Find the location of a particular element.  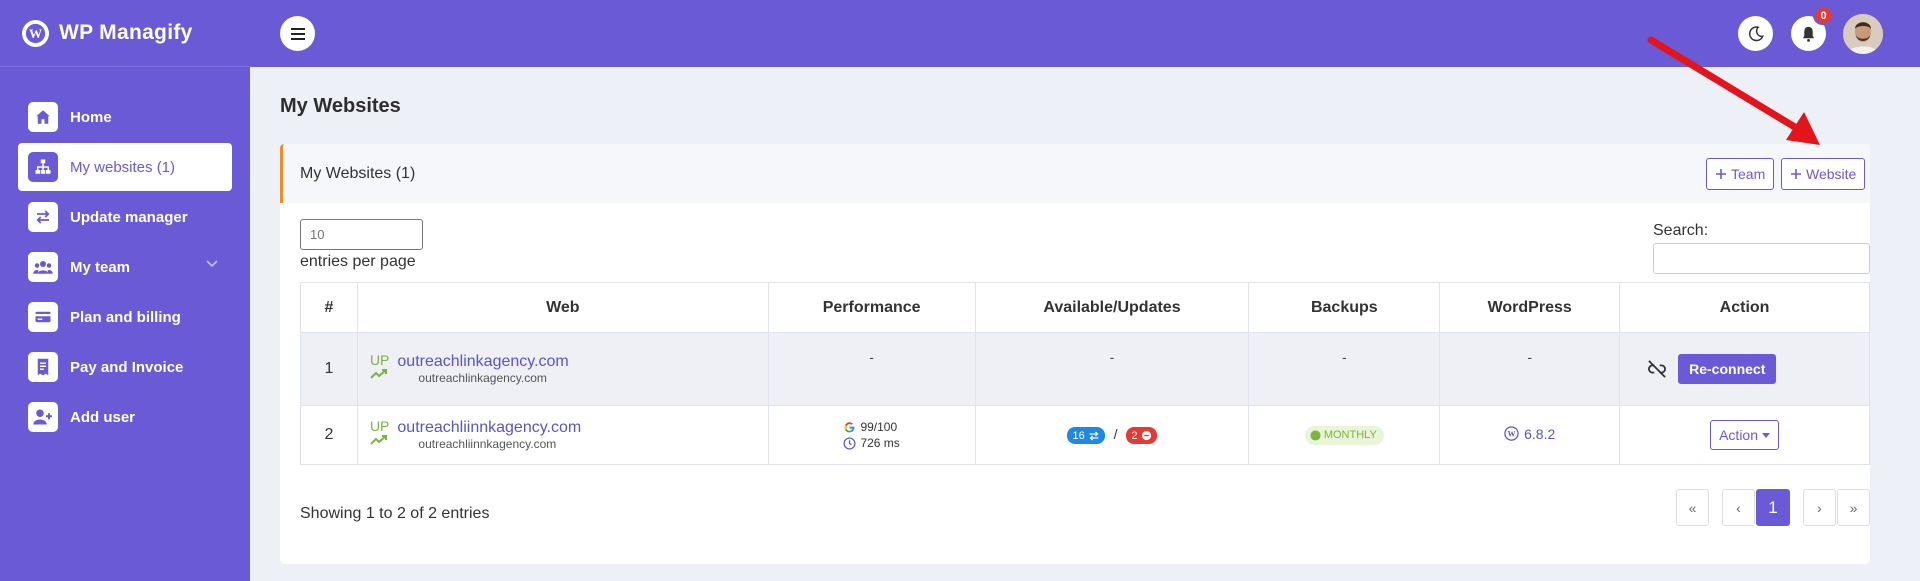

sidebar-item-label: My team is located at coordinates (100, 267).